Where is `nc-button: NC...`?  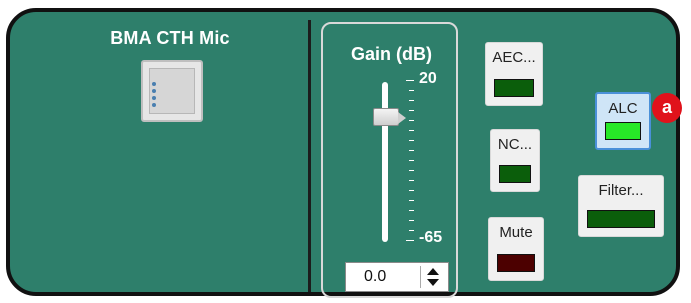
nc-button: NC... is located at coordinates (515, 160).